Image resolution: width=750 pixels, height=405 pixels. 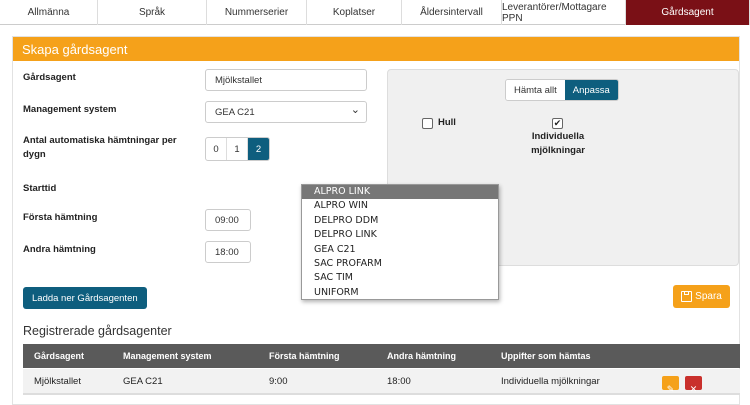 I want to click on agent-label: Gårdsagent, so click(x=49, y=77).